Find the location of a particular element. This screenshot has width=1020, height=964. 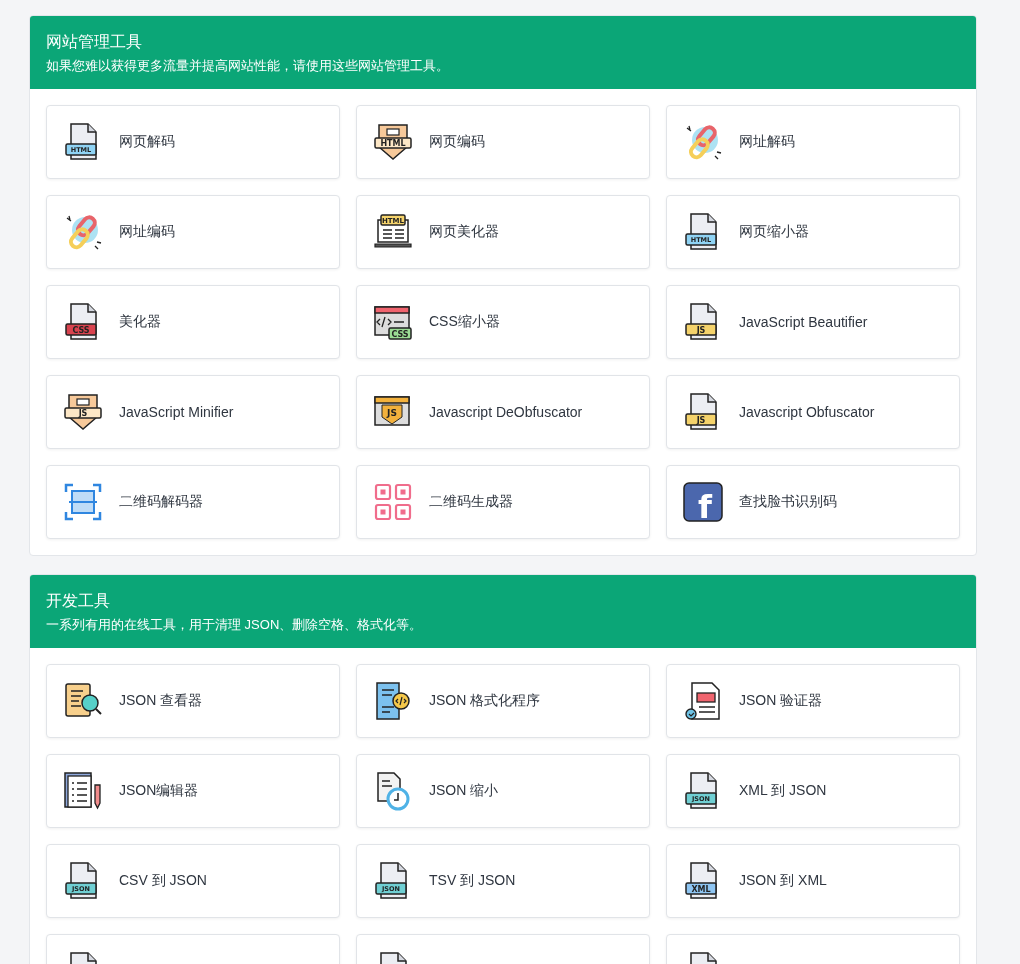

tool-card: JS JavaScript Beautifier is located at coordinates (813, 322).